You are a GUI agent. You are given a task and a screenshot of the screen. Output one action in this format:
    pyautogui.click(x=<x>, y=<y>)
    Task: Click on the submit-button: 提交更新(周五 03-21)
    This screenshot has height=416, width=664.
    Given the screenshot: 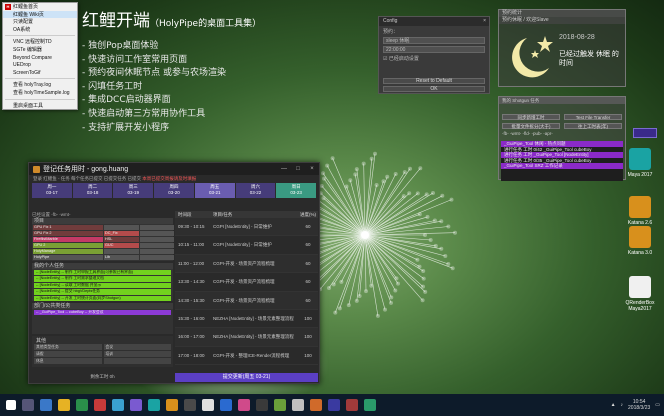 What is the action you would take?
    pyautogui.click(x=246, y=377)
    